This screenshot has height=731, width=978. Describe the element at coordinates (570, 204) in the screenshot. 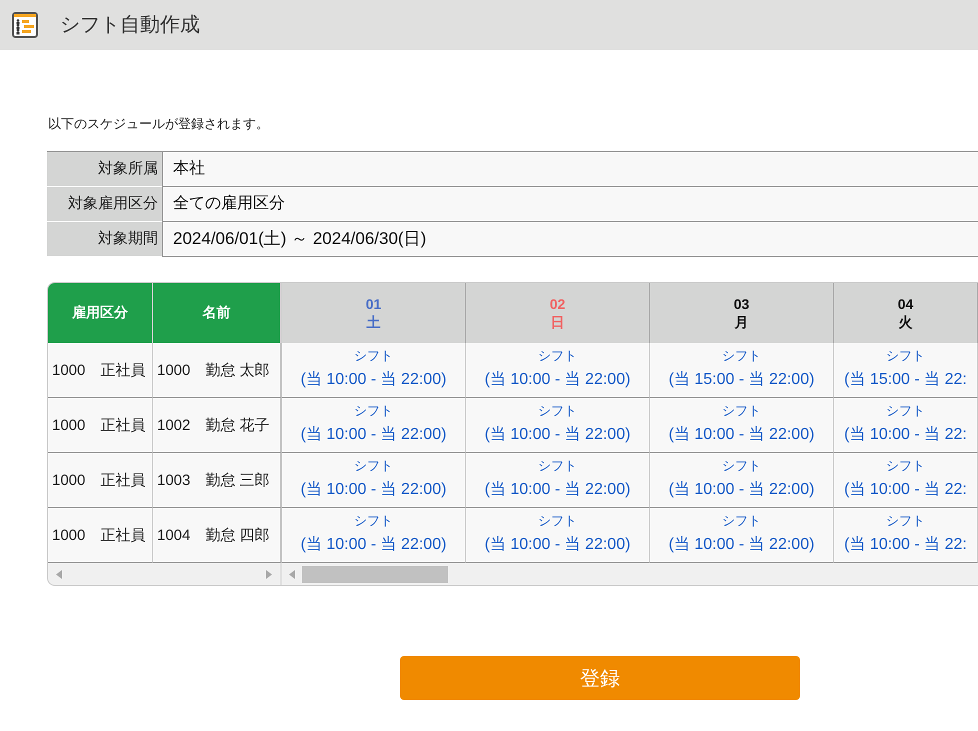

I see `field-value: 全ての雇用区分` at that location.